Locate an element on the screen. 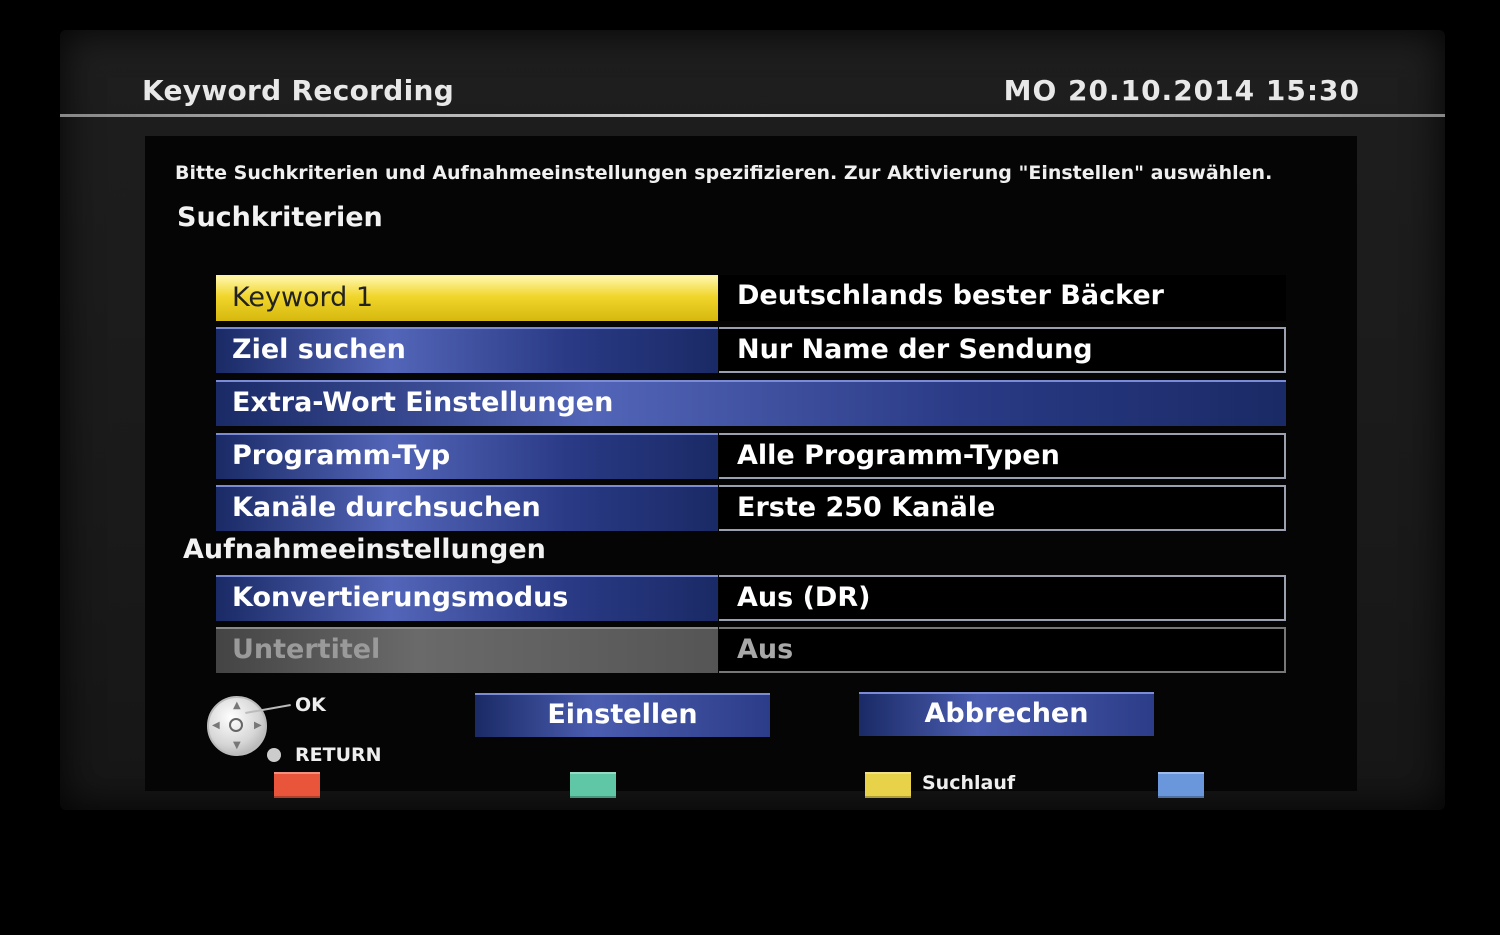  header-divider is located at coordinates (752, 115).